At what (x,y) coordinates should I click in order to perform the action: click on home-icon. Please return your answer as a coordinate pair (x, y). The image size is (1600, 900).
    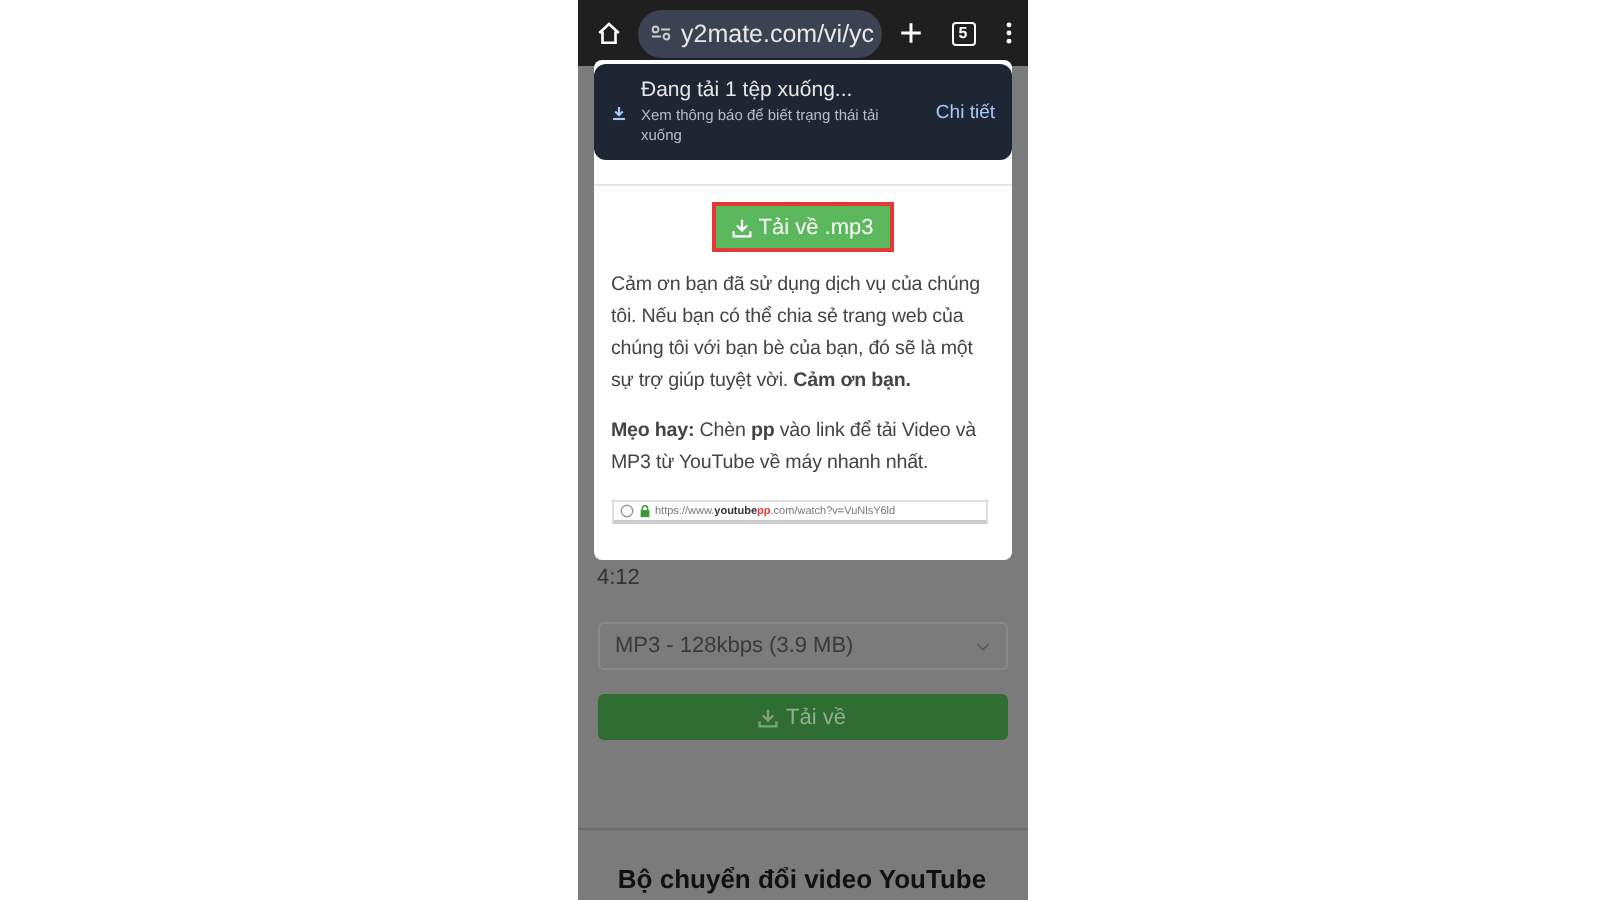
    Looking at the image, I should click on (608, 33).